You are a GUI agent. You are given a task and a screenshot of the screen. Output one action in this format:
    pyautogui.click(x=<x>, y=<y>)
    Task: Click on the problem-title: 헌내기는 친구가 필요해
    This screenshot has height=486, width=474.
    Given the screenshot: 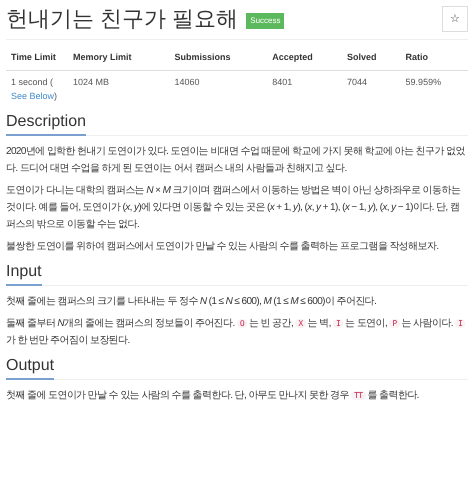 What is the action you would take?
    pyautogui.click(x=122, y=19)
    